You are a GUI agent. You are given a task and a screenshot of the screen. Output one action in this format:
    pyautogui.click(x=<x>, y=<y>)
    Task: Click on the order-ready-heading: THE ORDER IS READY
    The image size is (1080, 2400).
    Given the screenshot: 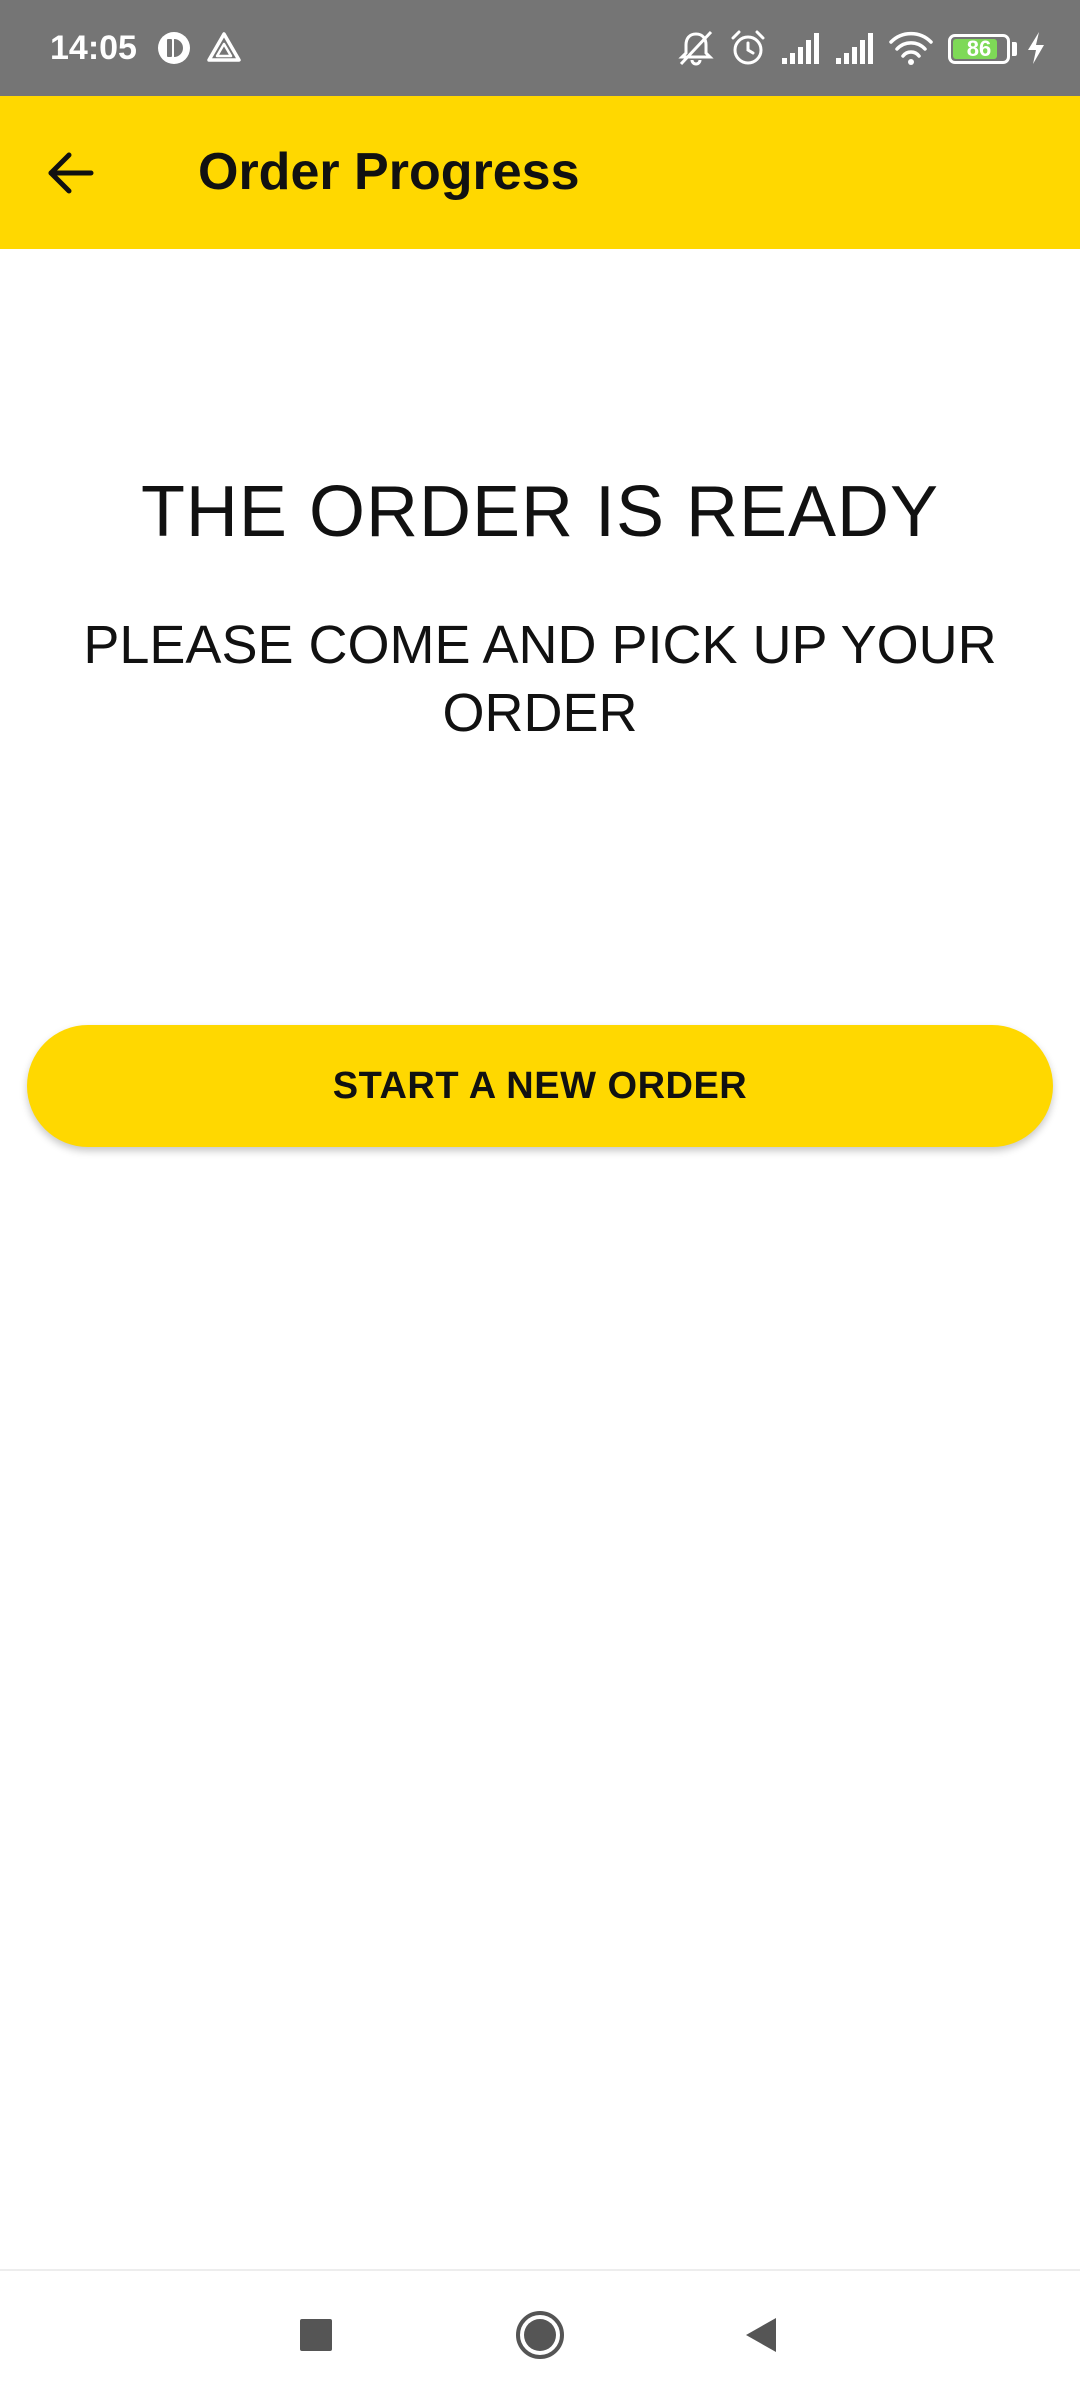 What is the action you would take?
    pyautogui.click(x=540, y=512)
    